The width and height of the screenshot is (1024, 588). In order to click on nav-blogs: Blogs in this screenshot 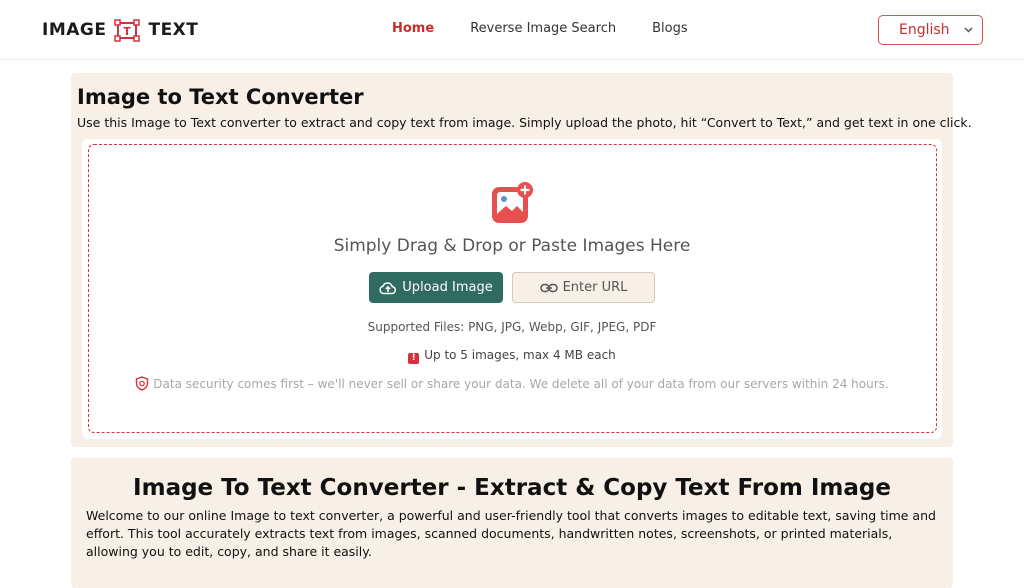, I will do `click(670, 29)`.